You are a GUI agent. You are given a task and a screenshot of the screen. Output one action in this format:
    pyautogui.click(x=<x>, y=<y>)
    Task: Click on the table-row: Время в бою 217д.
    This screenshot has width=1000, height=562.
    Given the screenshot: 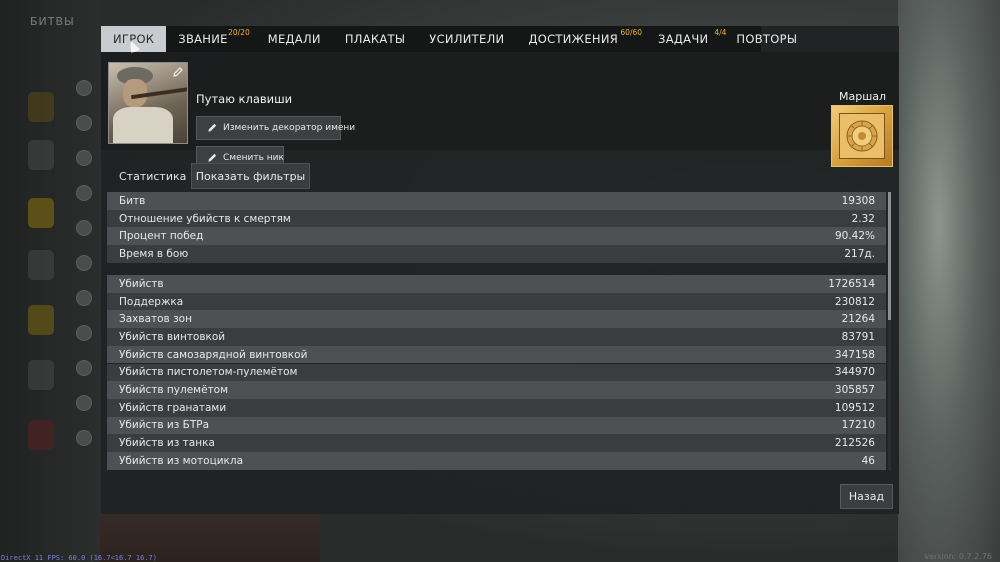 What is the action you would take?
    pyautogui.click(x=496, y=254)
    